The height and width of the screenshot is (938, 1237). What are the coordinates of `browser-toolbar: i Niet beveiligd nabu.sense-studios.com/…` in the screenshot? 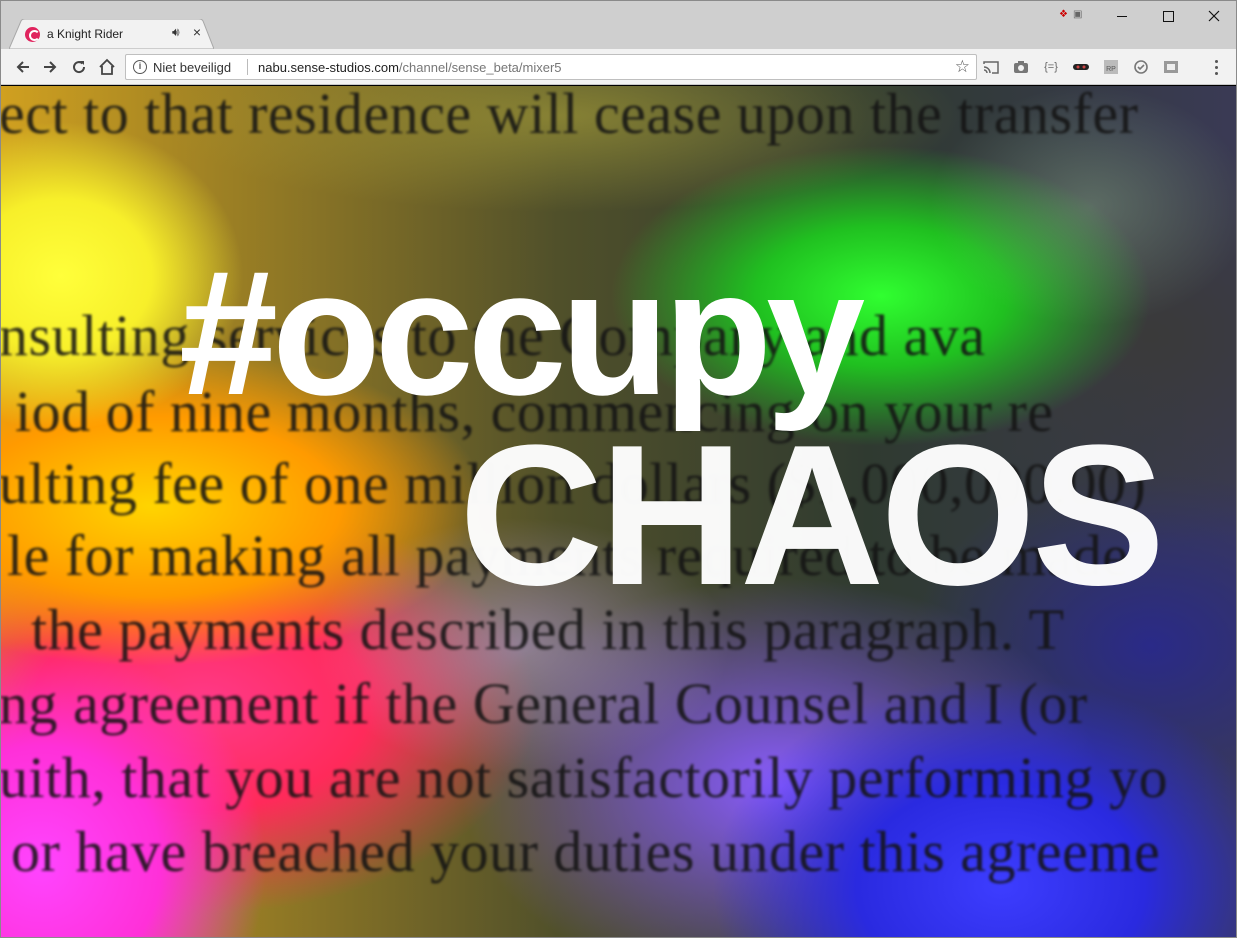 It's located at (618, 67).